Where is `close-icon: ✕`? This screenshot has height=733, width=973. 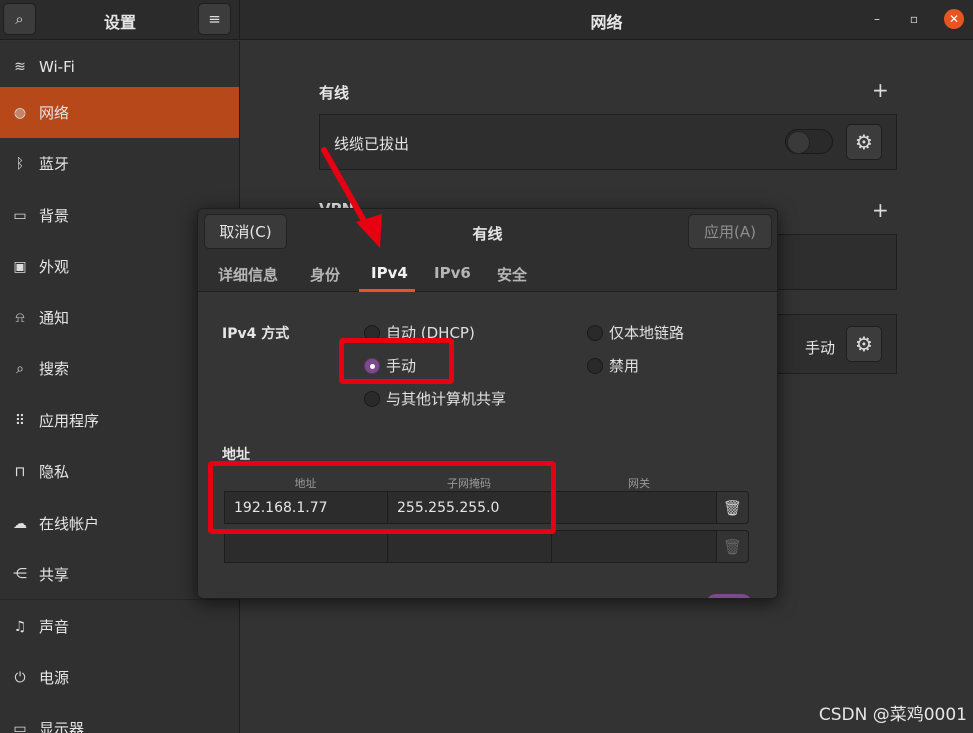 close-icon: ✕ is located at coordinates (954, 19).